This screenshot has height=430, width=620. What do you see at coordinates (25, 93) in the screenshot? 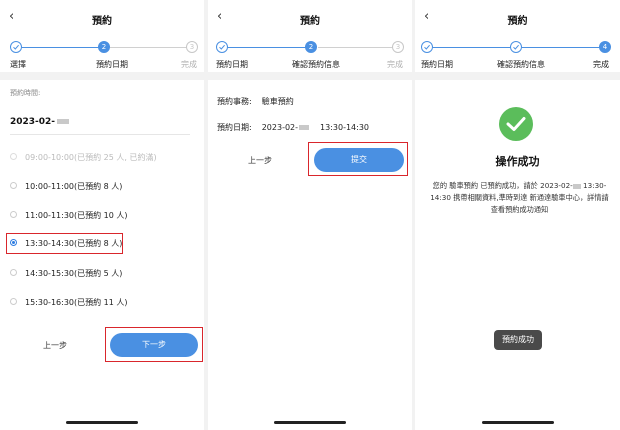
I see `time-label: 預約時間:` at bounding box center [25, 93].